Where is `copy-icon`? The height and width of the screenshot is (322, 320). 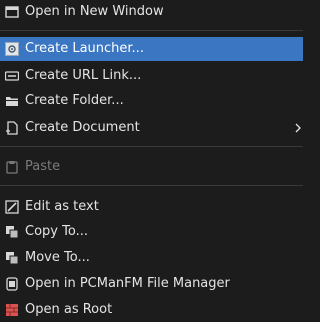
copy-icon is located at coordinates (12, 232).